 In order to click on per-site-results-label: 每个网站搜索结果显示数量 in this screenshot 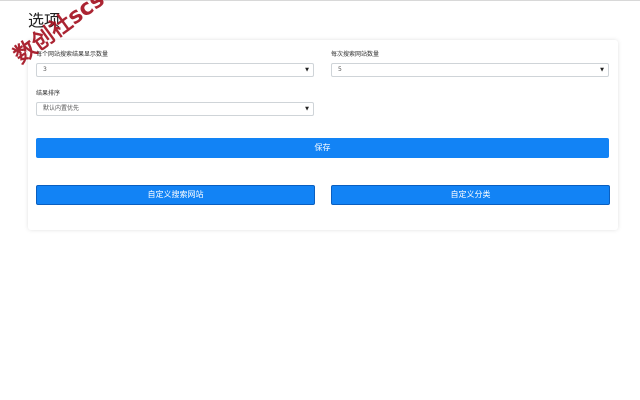, I will do `click(72, 54)`.